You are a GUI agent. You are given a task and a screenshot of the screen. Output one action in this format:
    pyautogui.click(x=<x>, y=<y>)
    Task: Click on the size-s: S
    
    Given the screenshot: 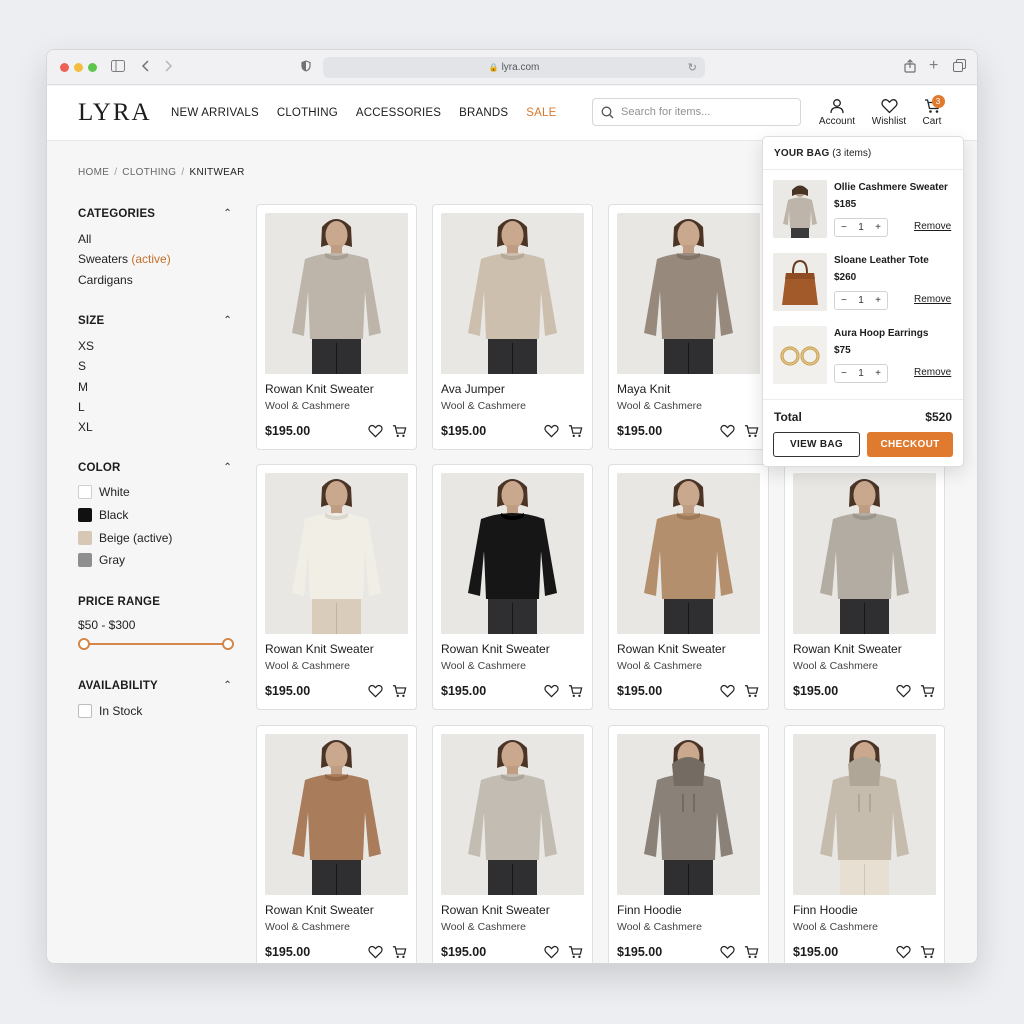 What is the action you would take?
    pyautogui.click(x=82, y=366)
    